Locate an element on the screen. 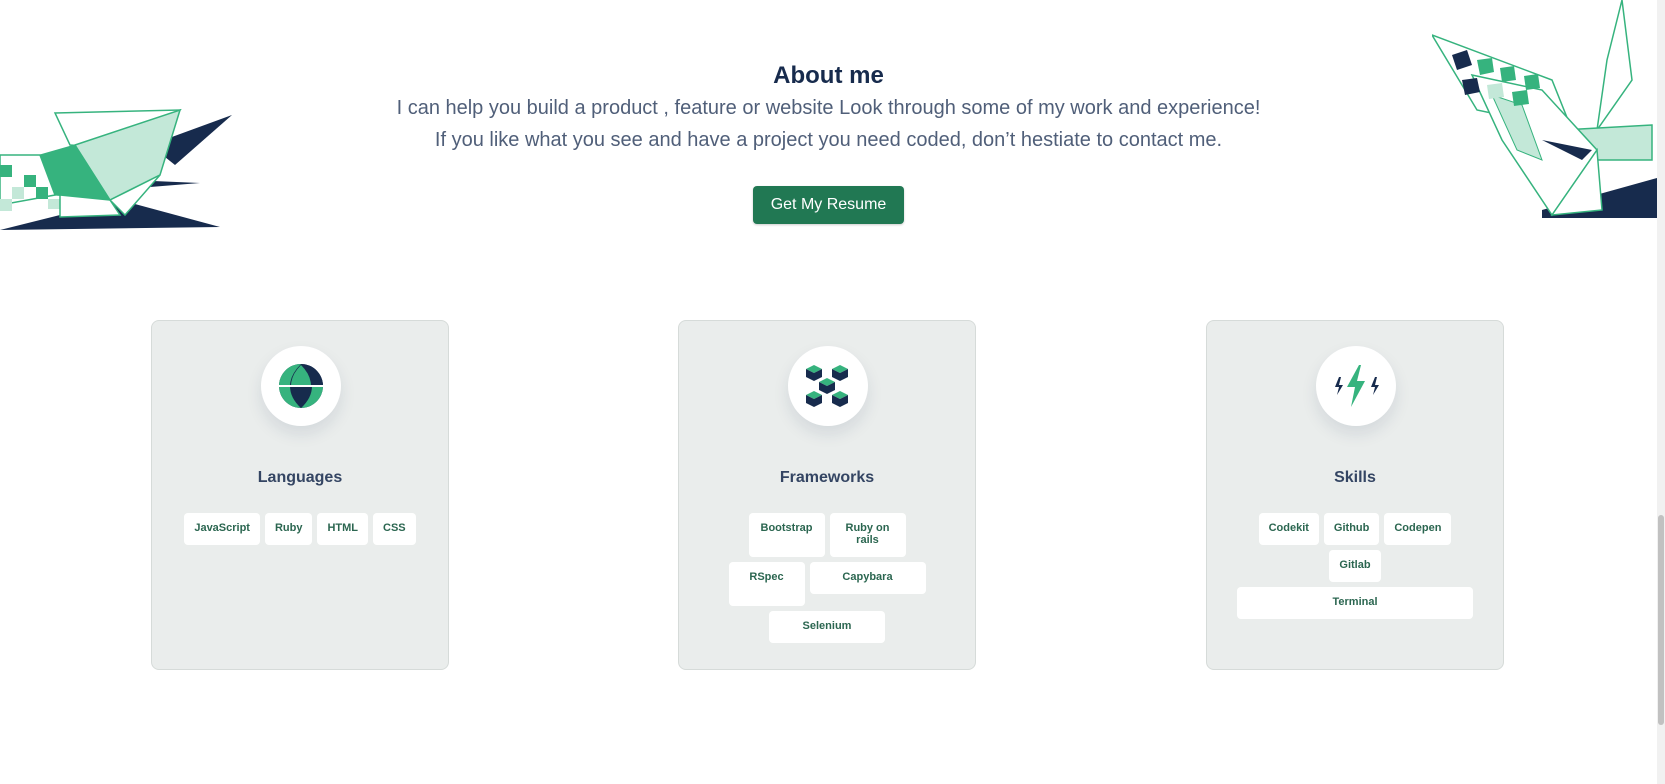 This screenshot has height=784, width=1665. tag: Ruby on rails is located at coordinates (867, 535).